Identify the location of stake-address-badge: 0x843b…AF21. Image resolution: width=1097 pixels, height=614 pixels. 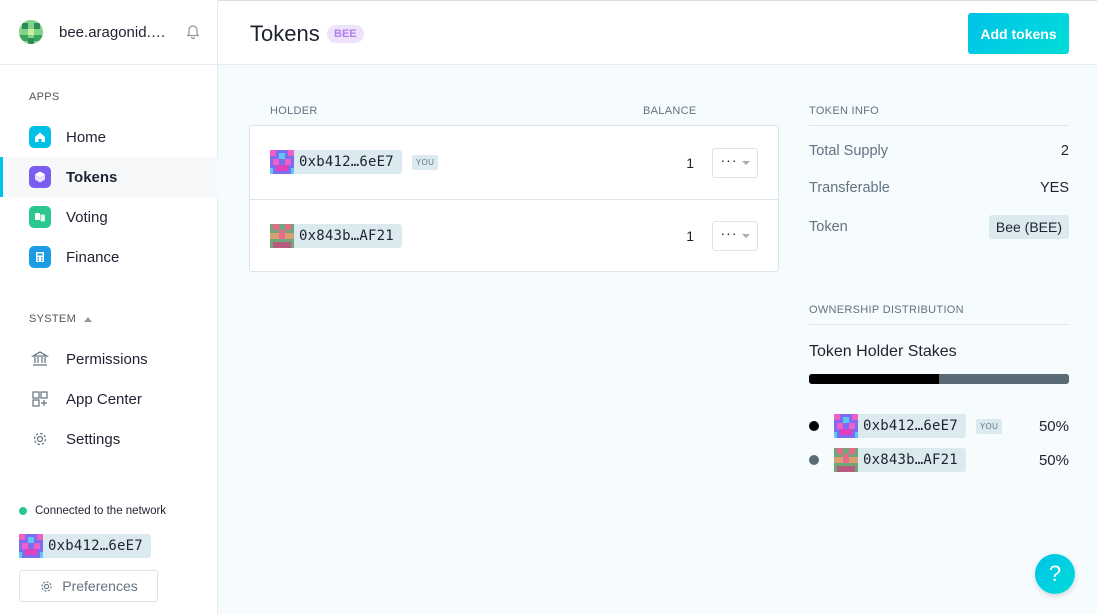
(900, 460).